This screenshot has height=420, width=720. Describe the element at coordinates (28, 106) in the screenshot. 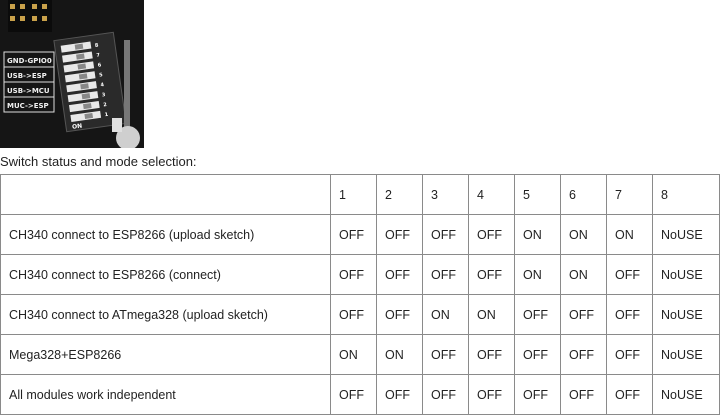

I see `silk-label-4: MUC->ESP` at that location.